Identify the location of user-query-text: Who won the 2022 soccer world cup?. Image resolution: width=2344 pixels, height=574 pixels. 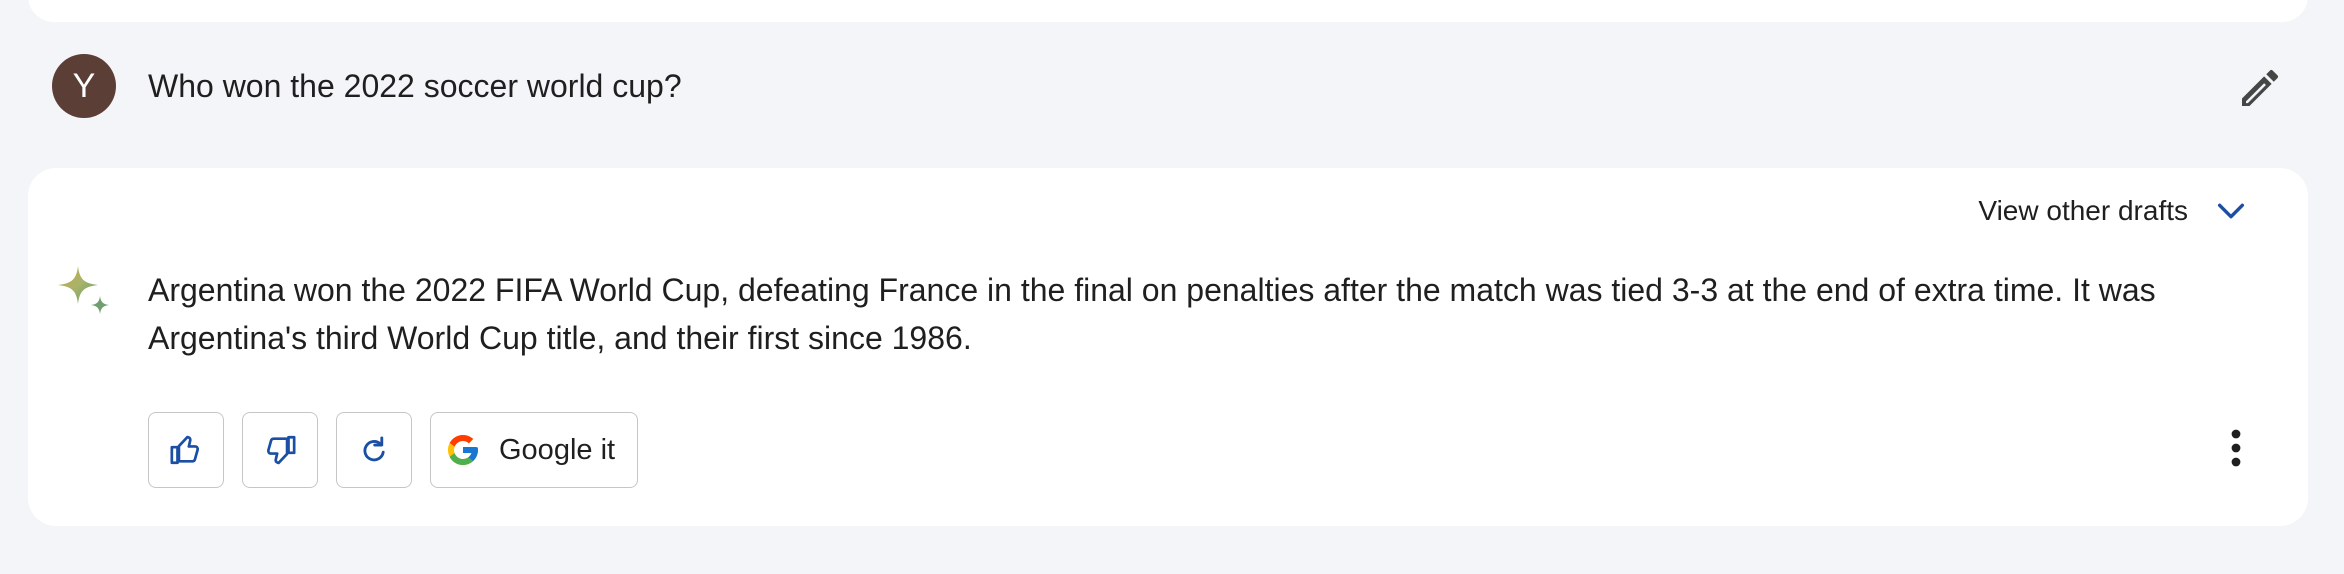
(415, 86).